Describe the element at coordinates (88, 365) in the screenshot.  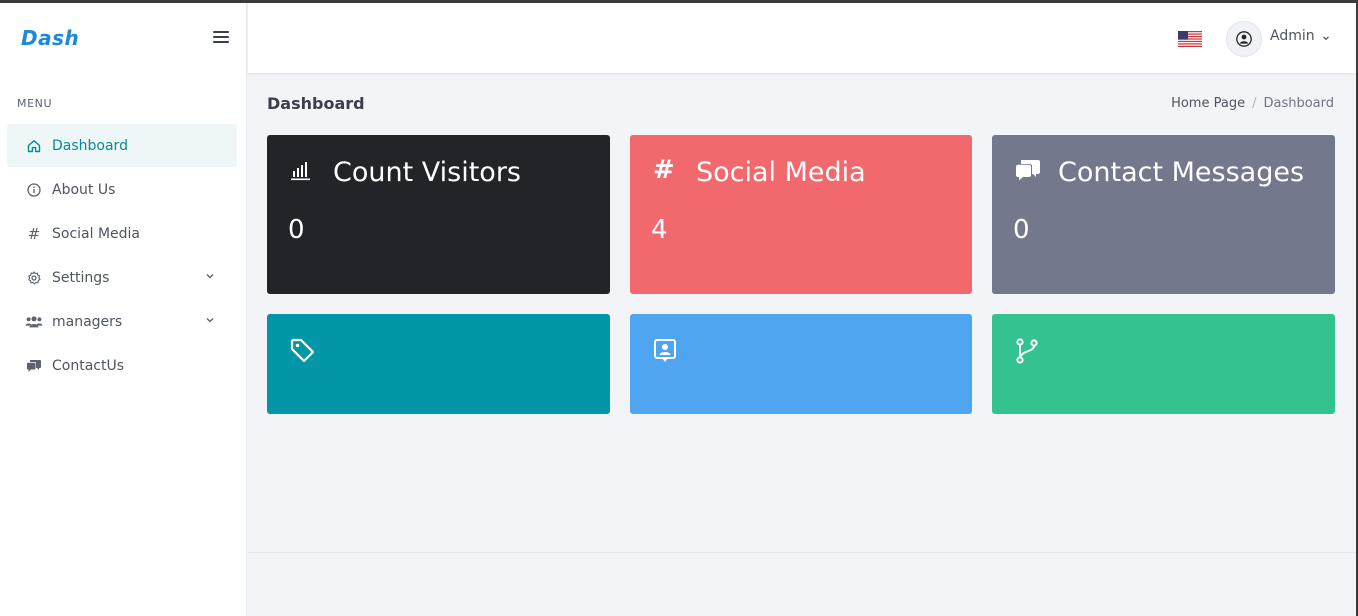
I see `sidebar-item-label: ContactUs` at that location.